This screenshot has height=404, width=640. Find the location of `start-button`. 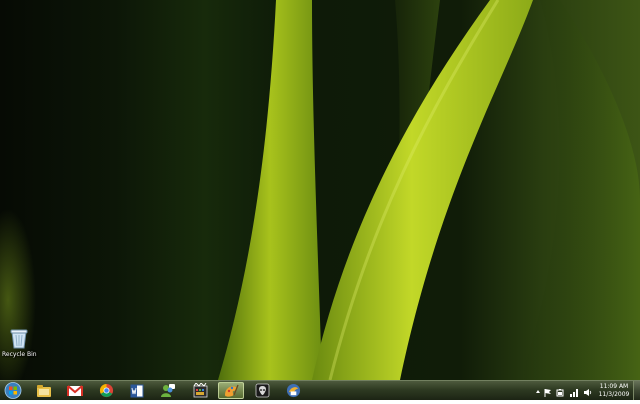

start-button is located at coordinates (13, 390).